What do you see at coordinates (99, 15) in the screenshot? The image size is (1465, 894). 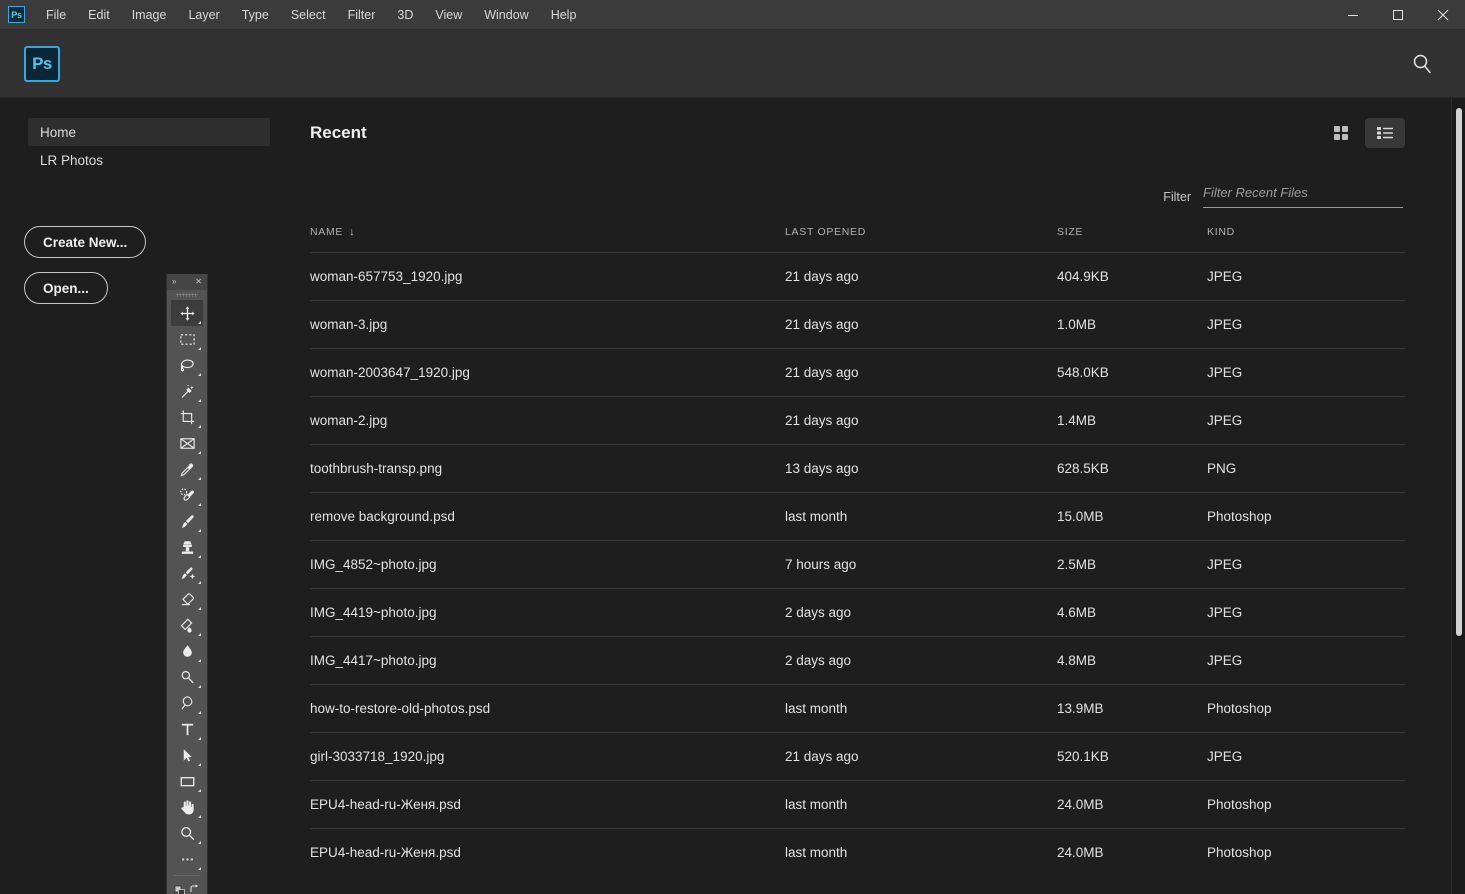 I see `menu-item-edit: Edit` at bounding box center [99, 15].